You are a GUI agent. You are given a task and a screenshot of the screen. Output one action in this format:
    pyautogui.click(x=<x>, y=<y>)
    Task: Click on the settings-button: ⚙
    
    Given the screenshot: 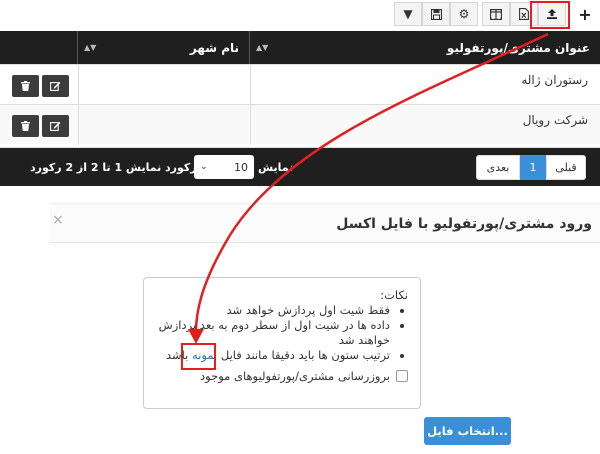 What is the action you would take?
    pyautogui.click(x=464, y=14)
    